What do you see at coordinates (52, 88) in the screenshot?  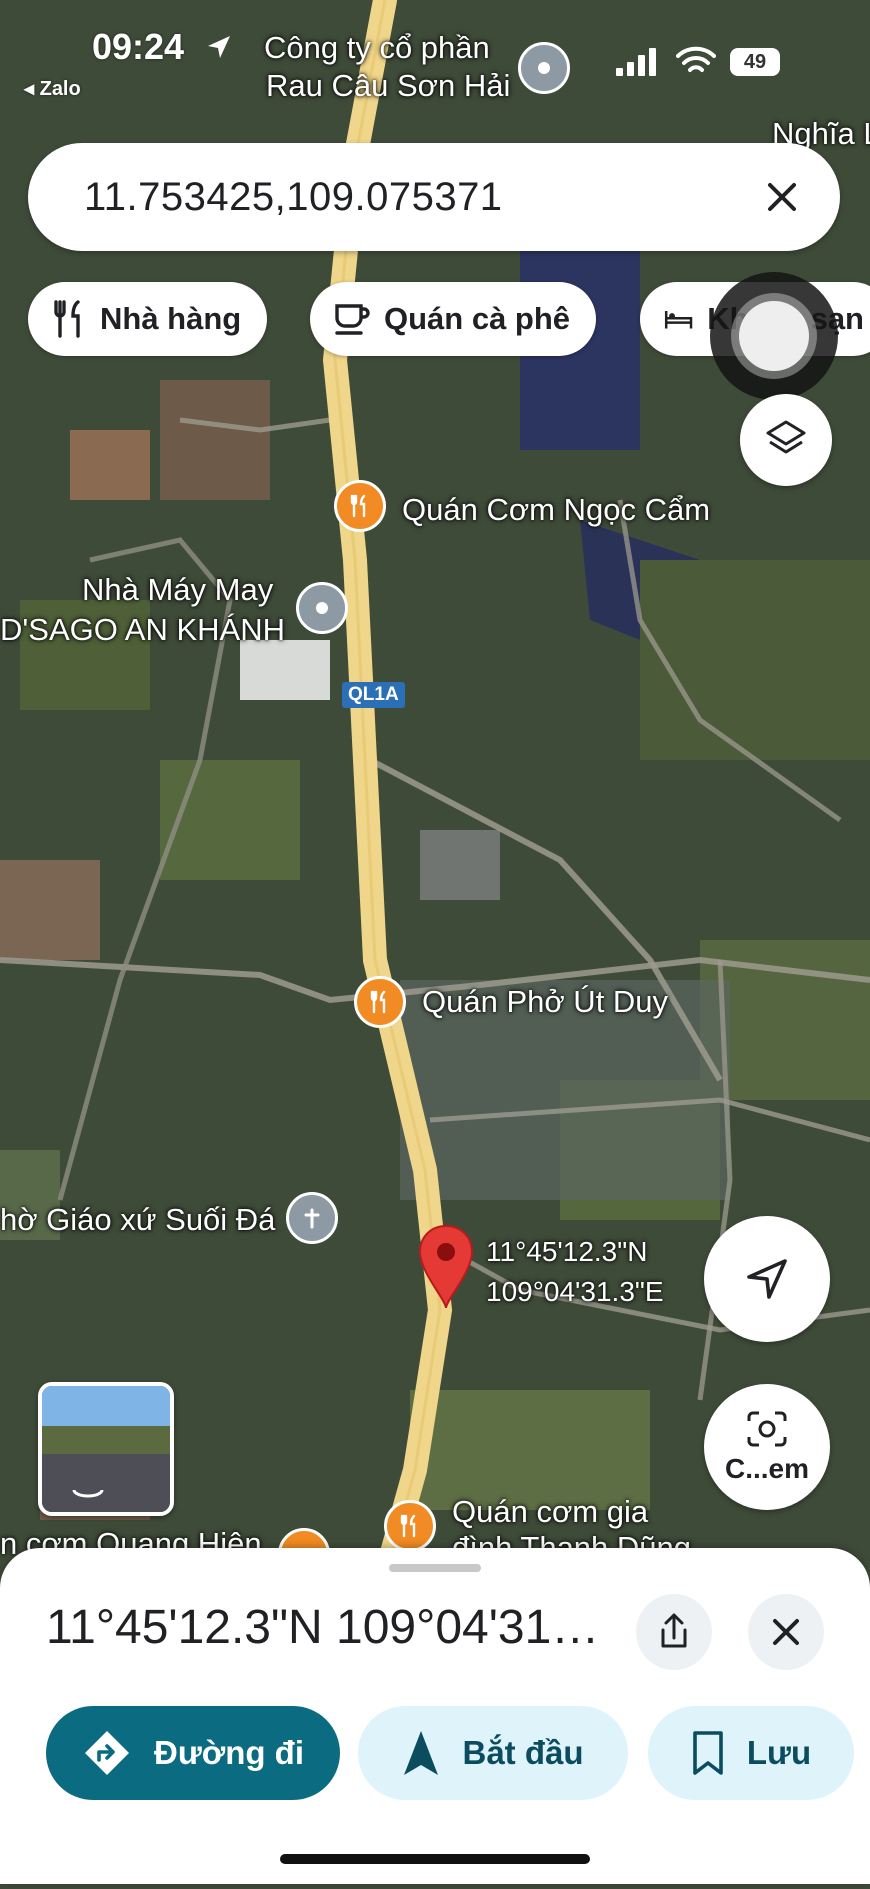 I see `back-to-app: ◂ Zalo` at bounding box center [52, 88].